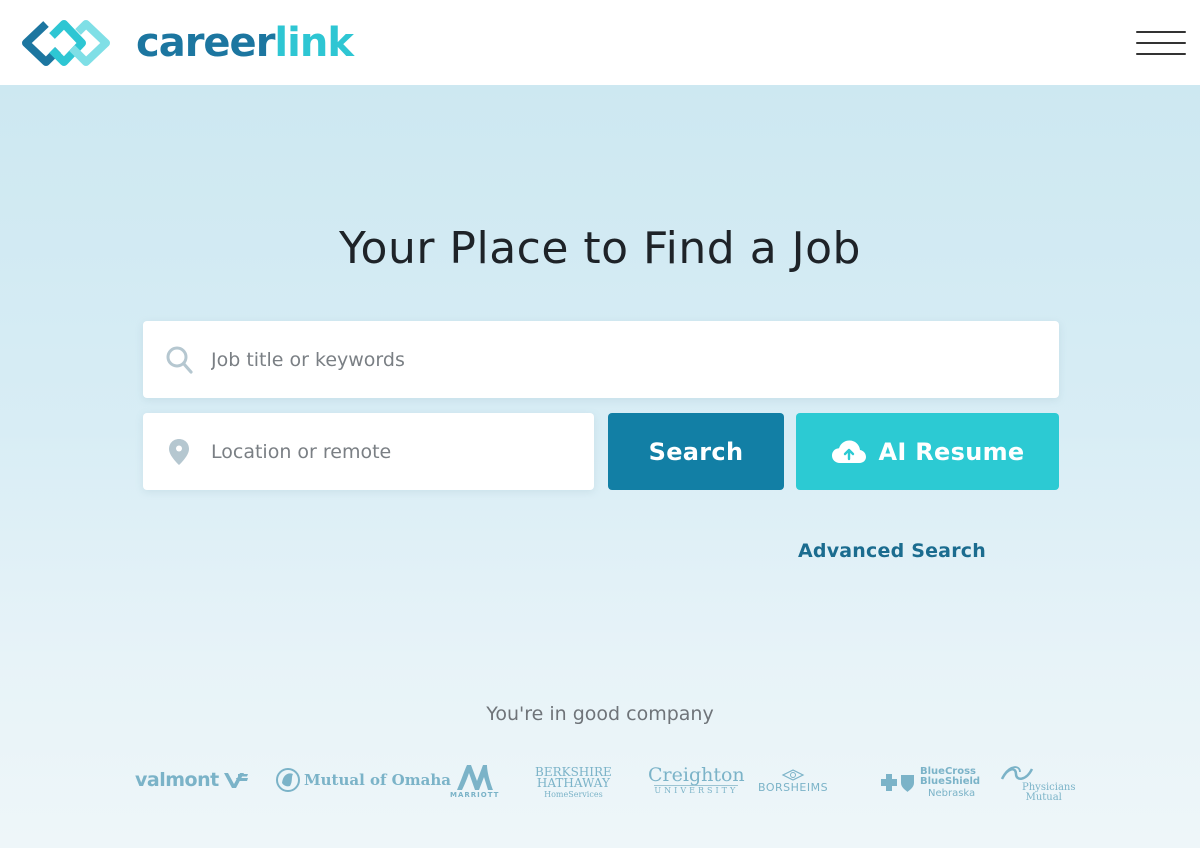 The width and height of the screenshot is (1200, 848). I want to click on mutual-of-omaha-logo-text: Mutual of Omaha, so click(377, 780).